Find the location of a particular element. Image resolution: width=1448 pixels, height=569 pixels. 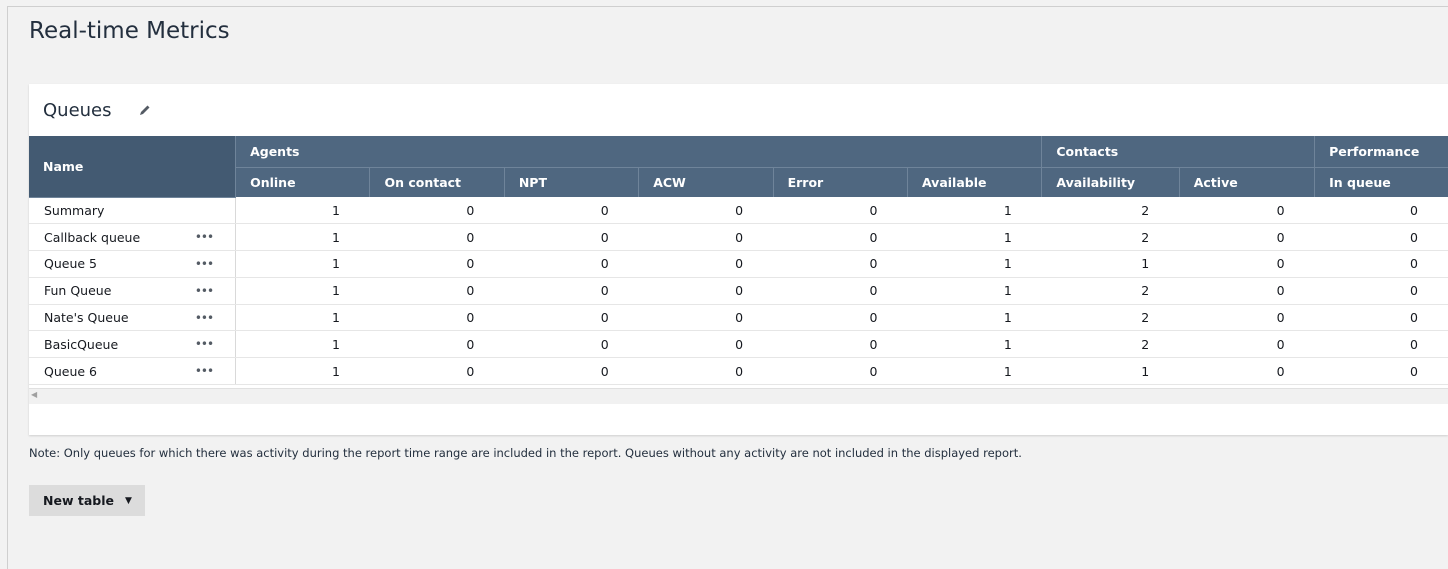

panel-title: Queues is located at coordinates (77, 110).